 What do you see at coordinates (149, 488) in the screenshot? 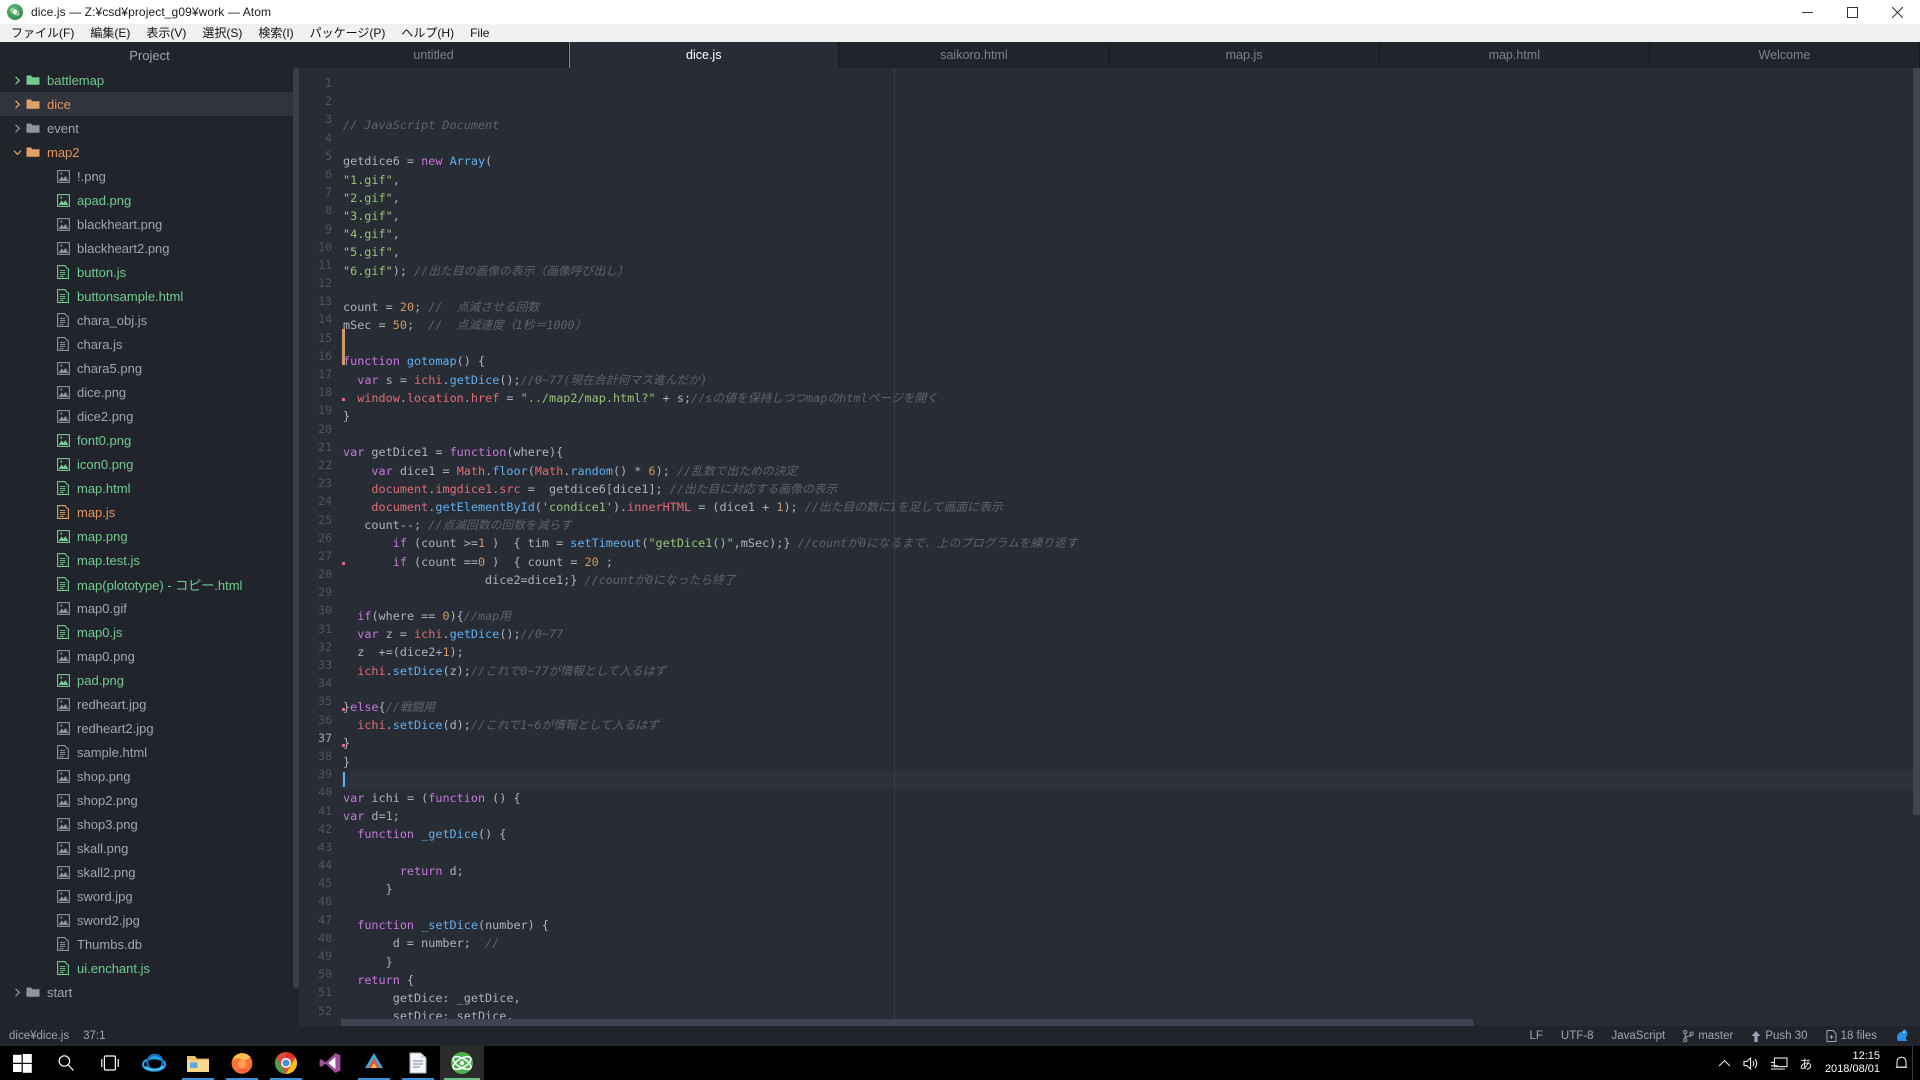
I see `tree-file-row: map.html` at bounding box center [149, 488].